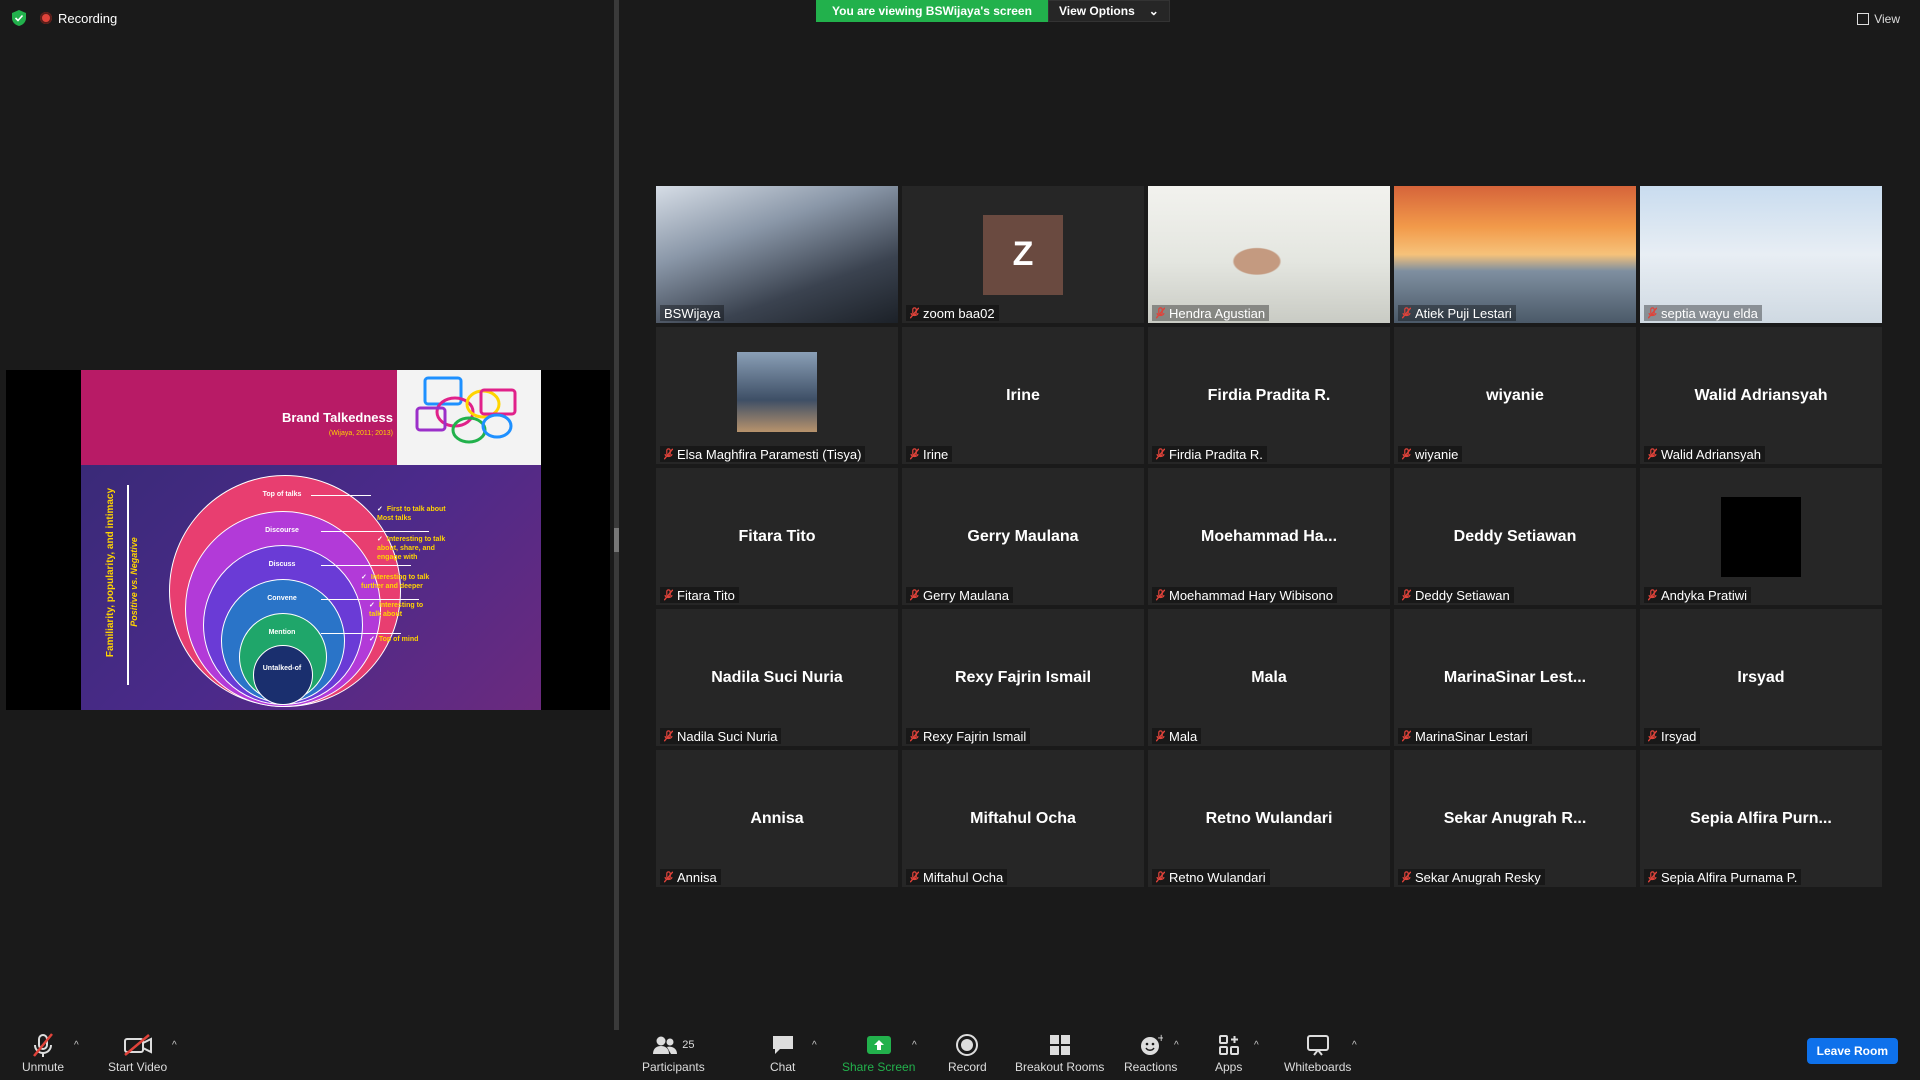 The height and width of the screenshot is (1080, 1920). I want to click on split-divider, so click(616, 515).